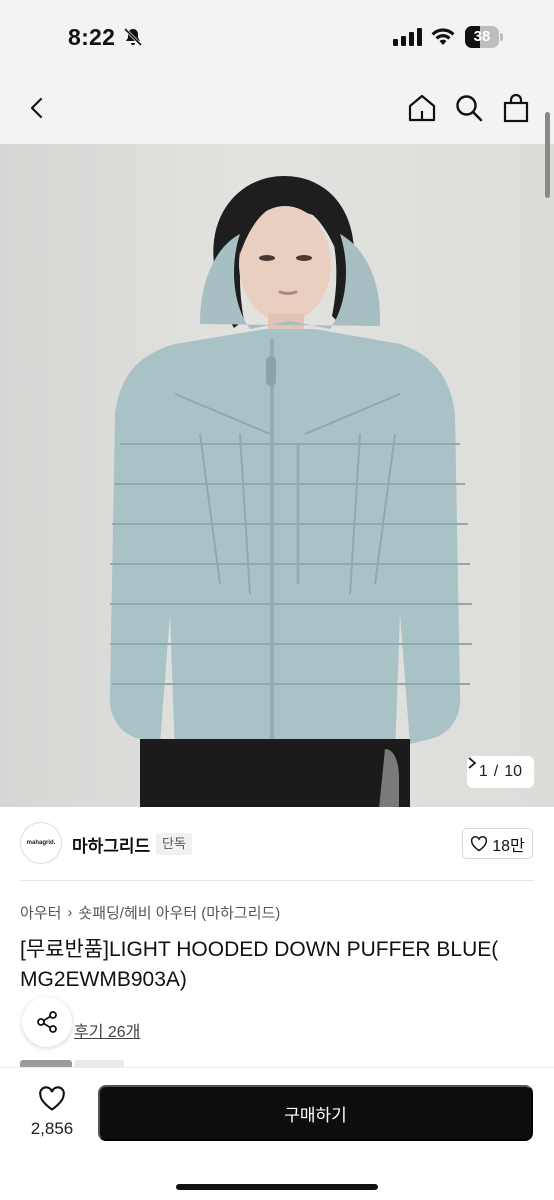  I want to click on chevron-right-icon, so click(472, 763).